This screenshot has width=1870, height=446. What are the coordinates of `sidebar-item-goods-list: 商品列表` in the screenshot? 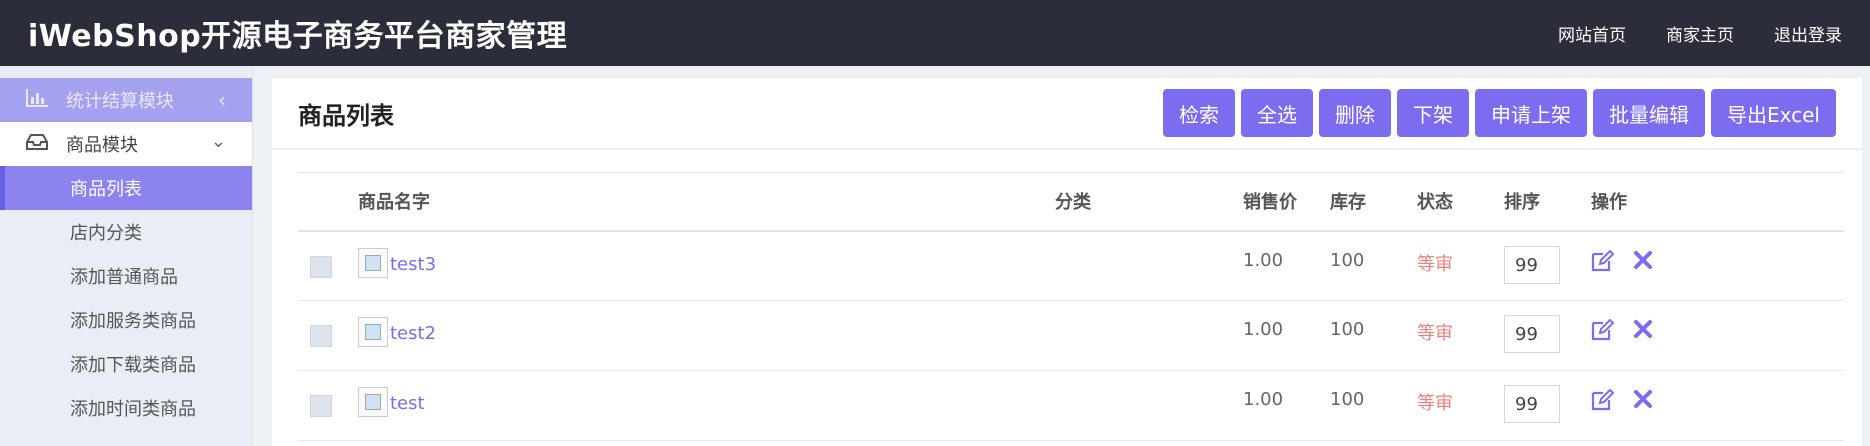 It's located at (126, 188).